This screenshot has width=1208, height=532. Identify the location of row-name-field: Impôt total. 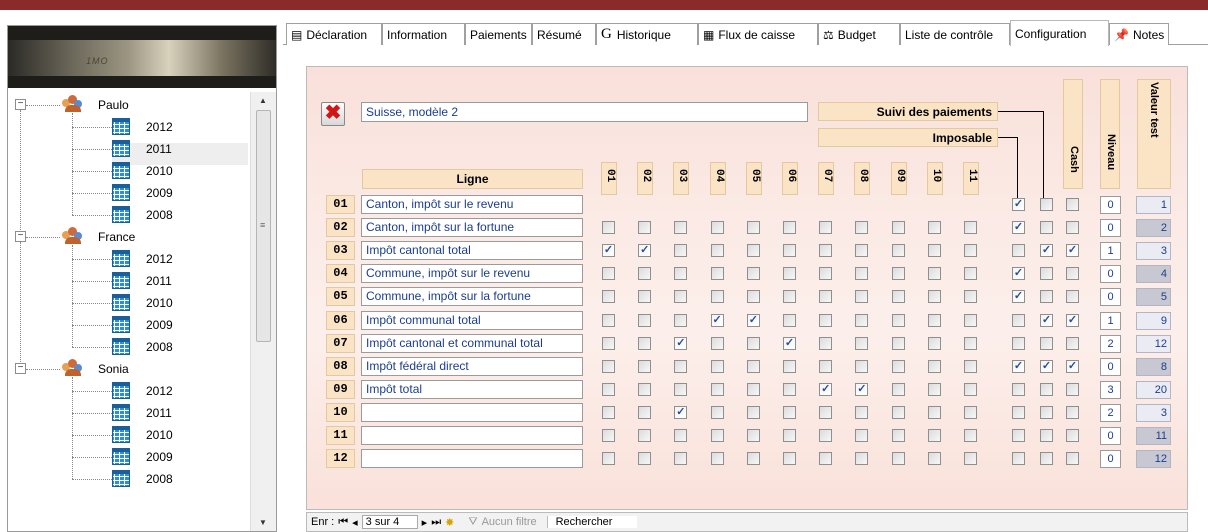
(472, 389).